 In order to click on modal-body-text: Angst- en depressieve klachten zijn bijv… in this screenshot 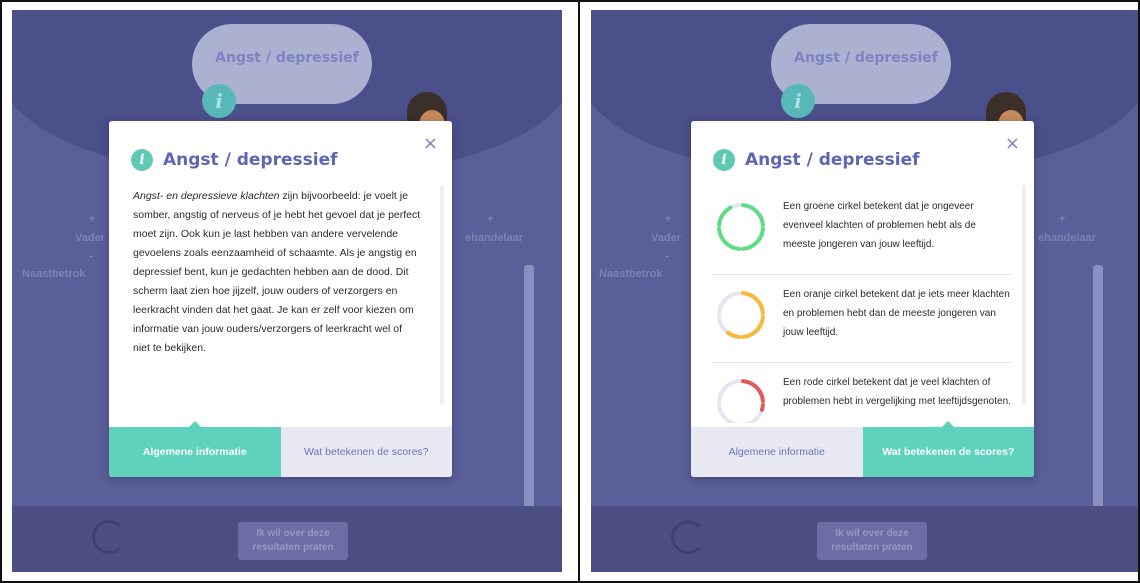, I will do `click(277, 272)`.